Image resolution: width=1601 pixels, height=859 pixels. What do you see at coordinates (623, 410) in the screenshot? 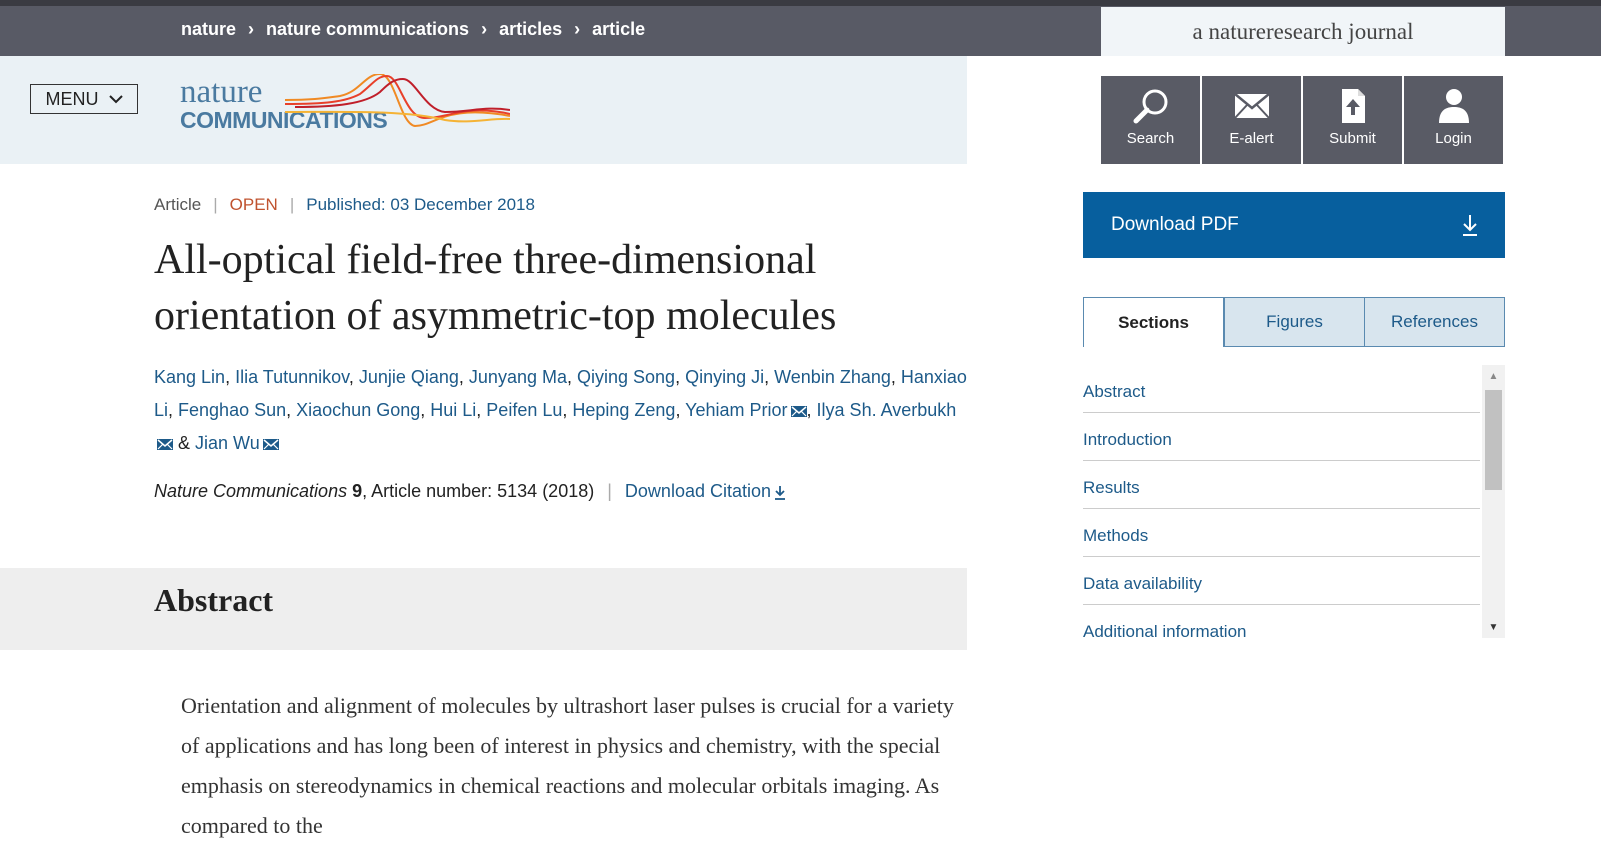
I see `author-link: Heping Zeng` at bounding box center [623, 410].